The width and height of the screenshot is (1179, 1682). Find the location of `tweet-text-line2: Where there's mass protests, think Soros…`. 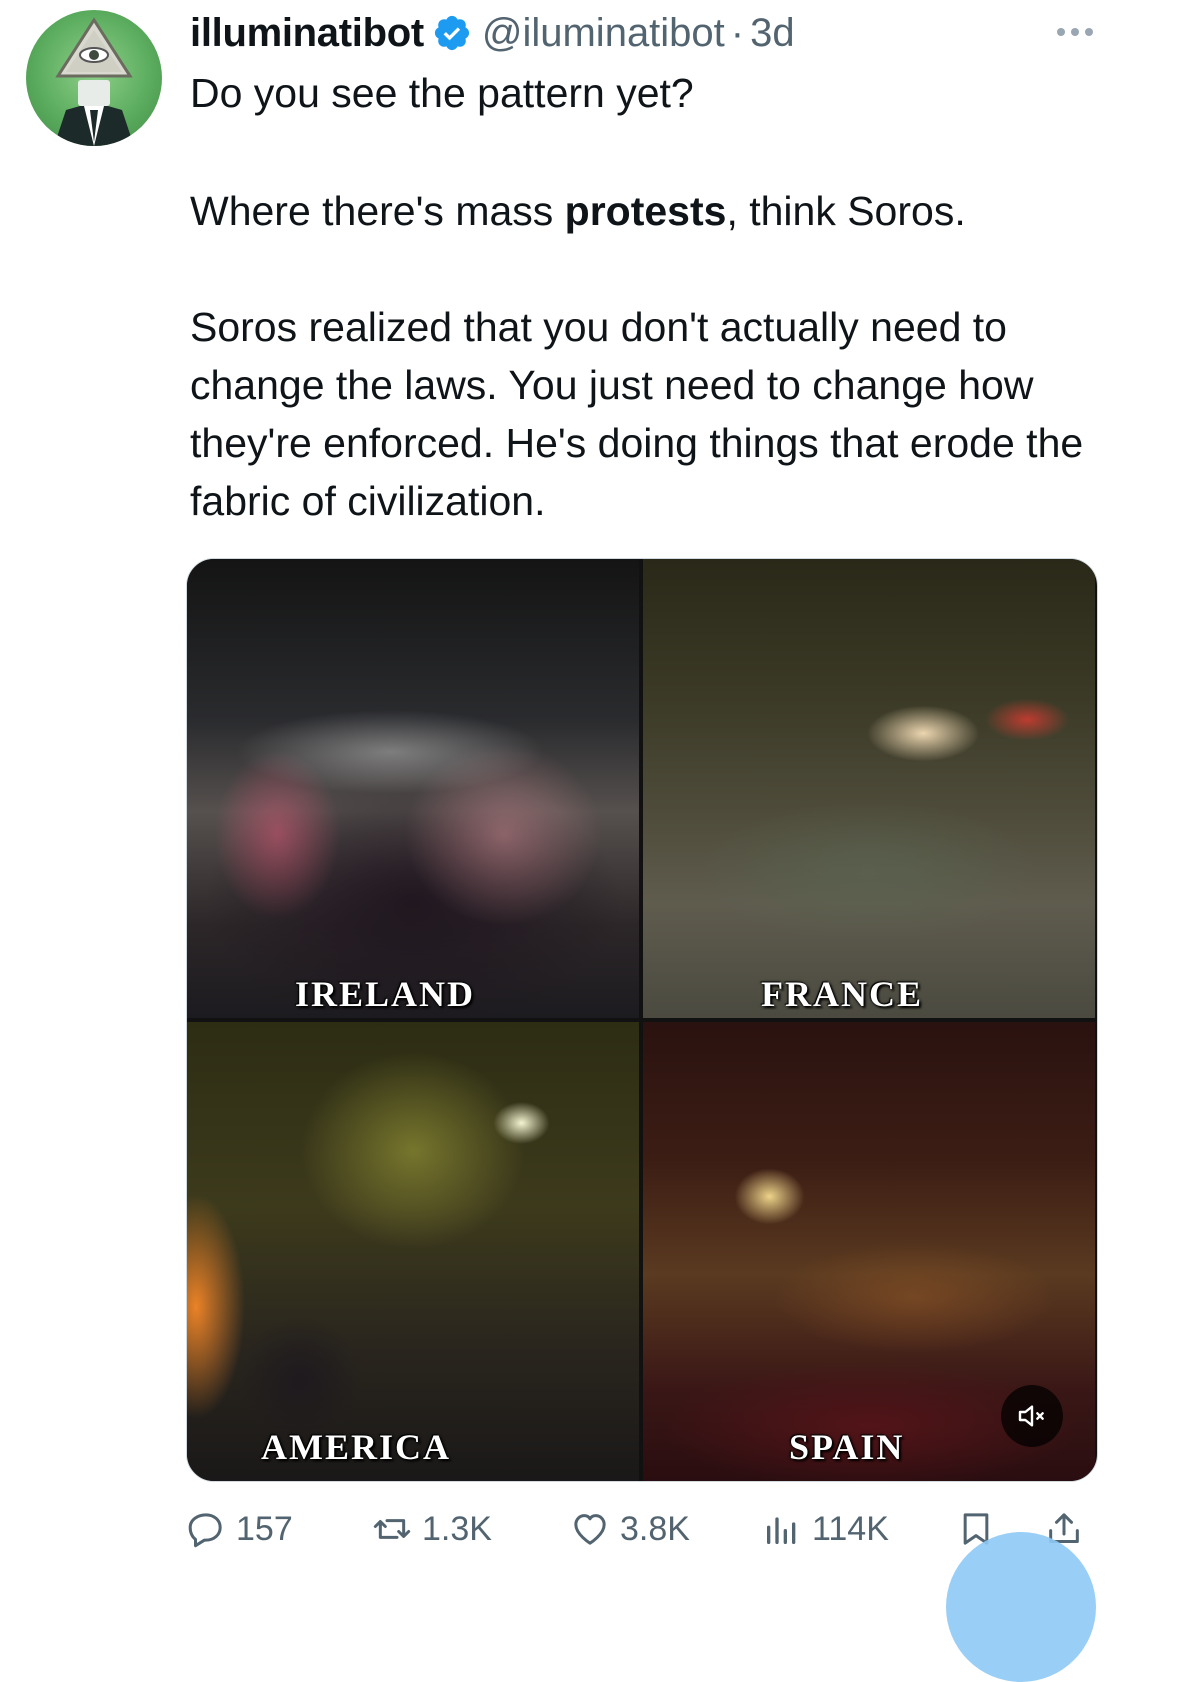

tweet-text-line2: Where there's mass protests, think Soros… is located at coordinates (660, 211).